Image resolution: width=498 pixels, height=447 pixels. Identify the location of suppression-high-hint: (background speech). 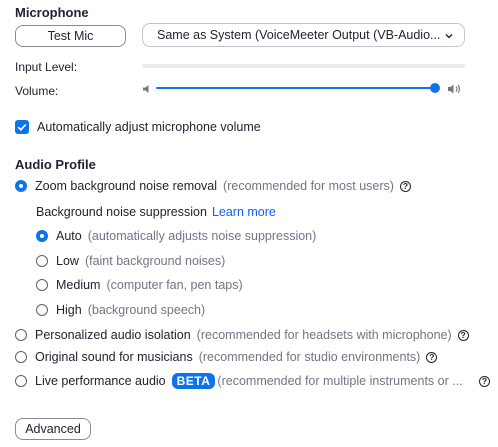
(146, 310).